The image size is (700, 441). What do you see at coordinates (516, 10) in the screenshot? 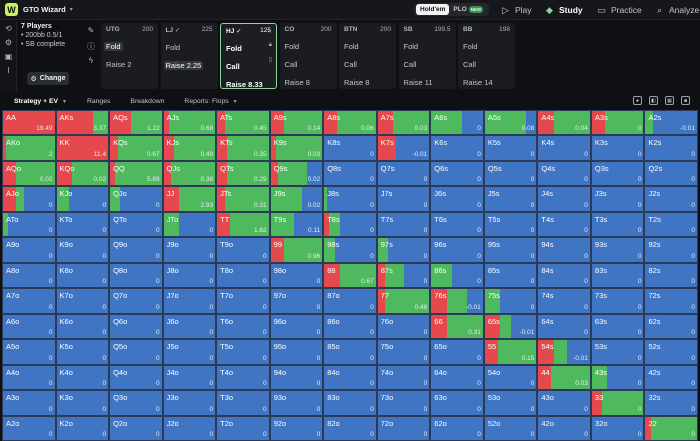
I see `nav-play: ▷ Play` at bounding box center [516, 10].